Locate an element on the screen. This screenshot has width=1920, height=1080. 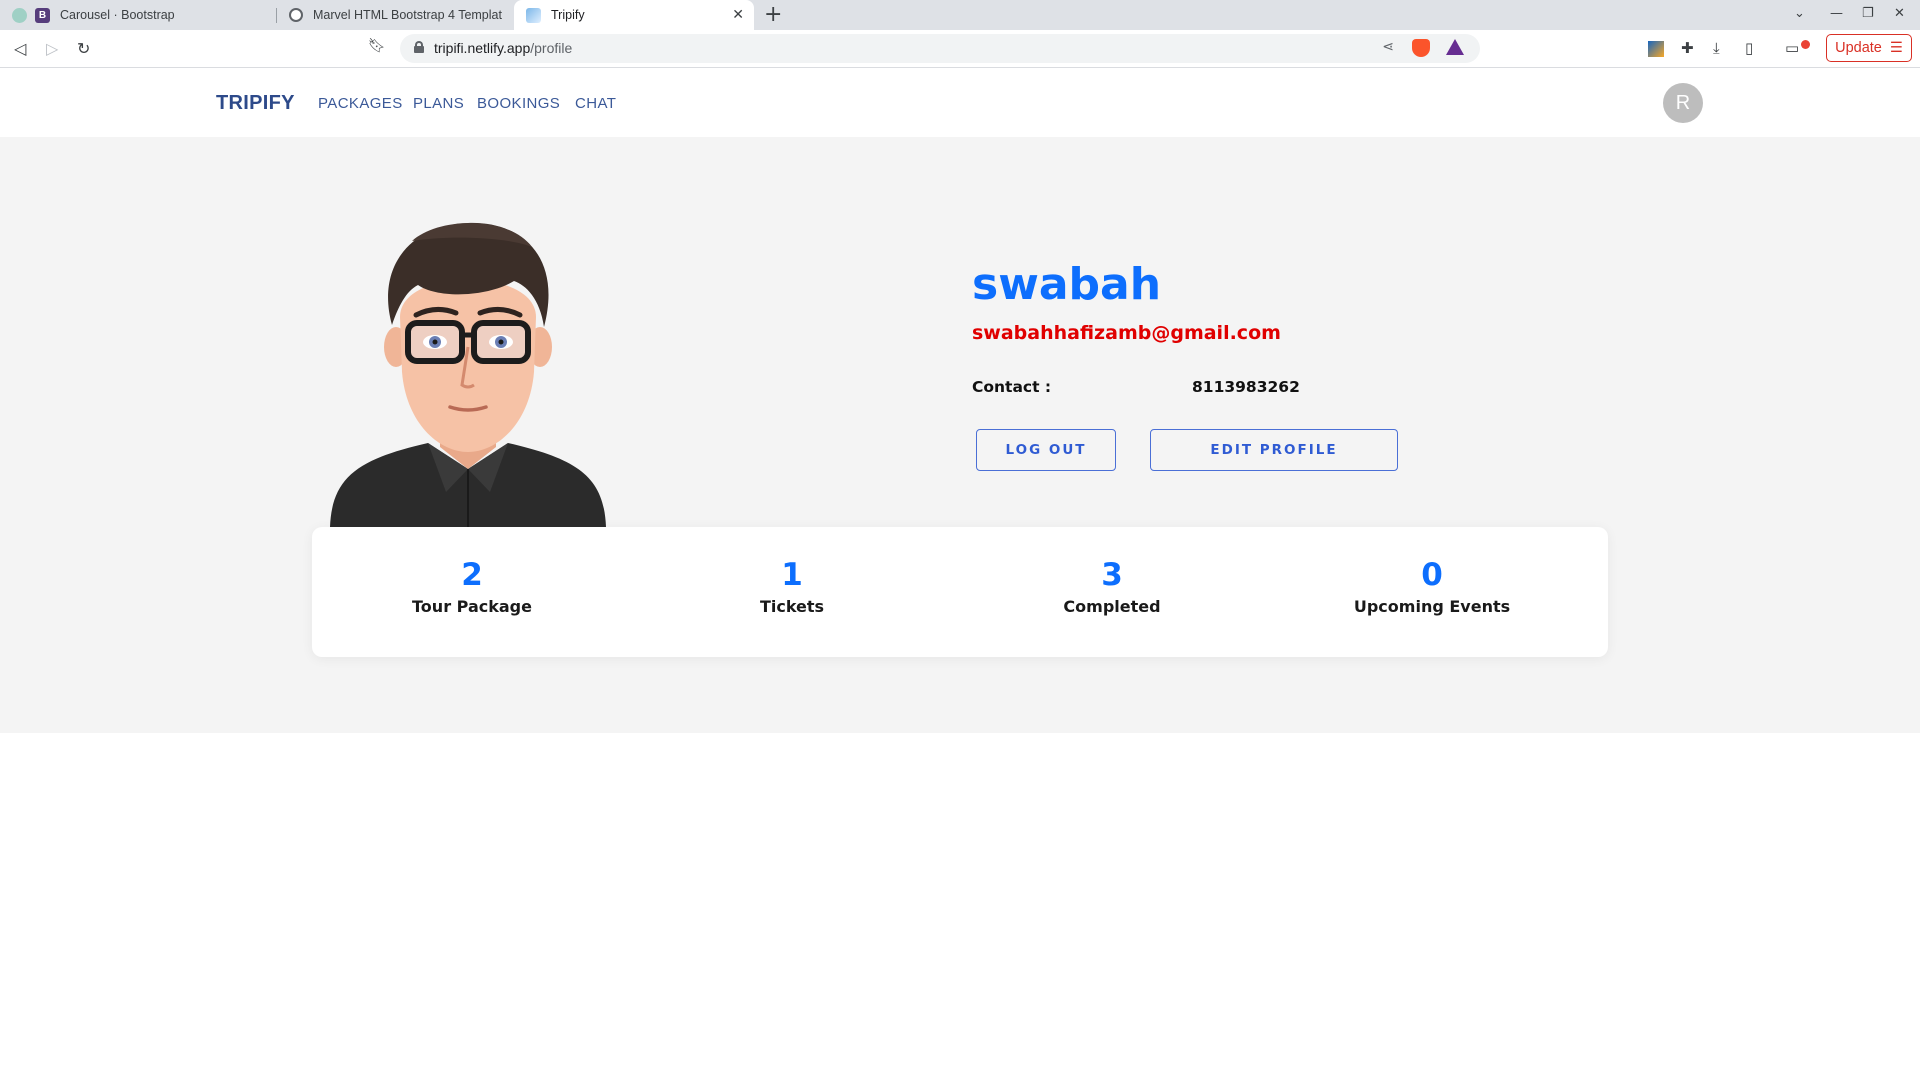
stat-value: 0 is located at coordinates (1432, 575).